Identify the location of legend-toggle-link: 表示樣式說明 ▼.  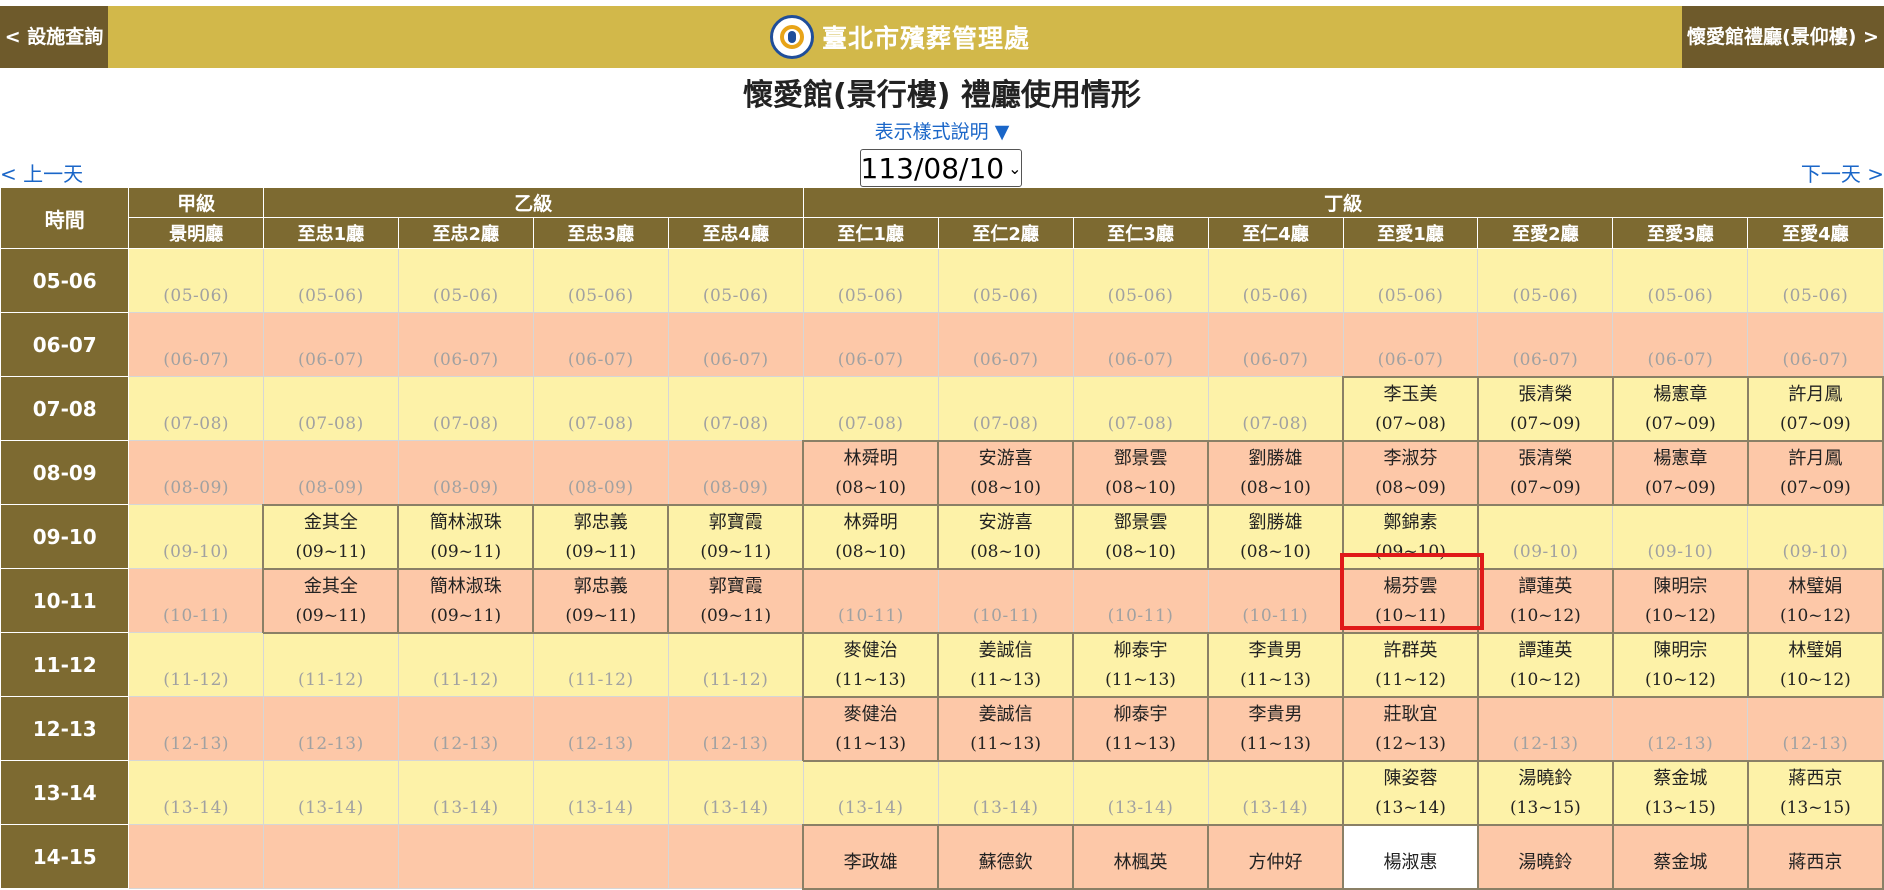
(942, 130).